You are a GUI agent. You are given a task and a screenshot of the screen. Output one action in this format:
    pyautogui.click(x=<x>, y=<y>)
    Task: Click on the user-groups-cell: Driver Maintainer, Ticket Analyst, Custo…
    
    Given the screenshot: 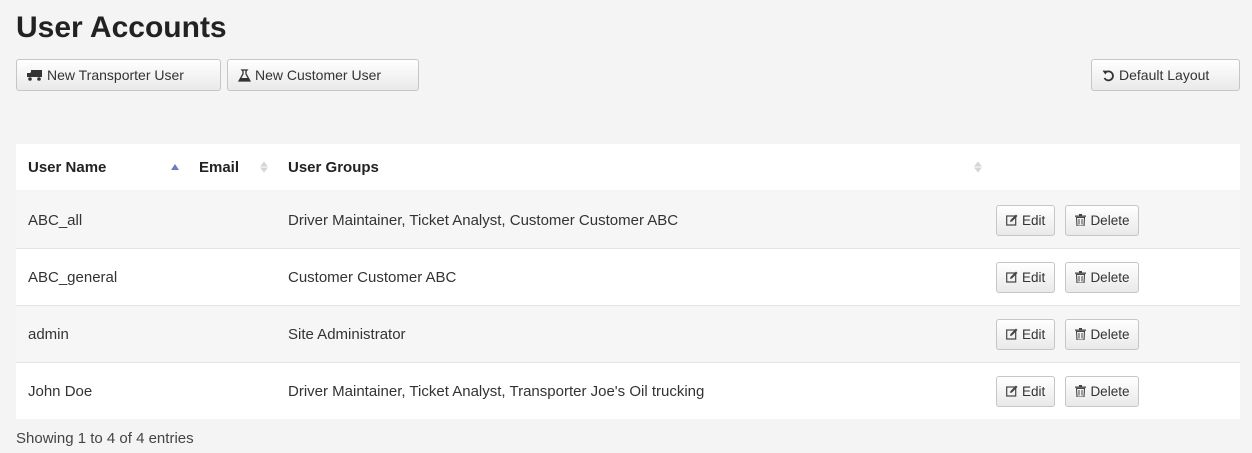 What is the action you would take?
    pyautogui.click(x=633, y=220)
    